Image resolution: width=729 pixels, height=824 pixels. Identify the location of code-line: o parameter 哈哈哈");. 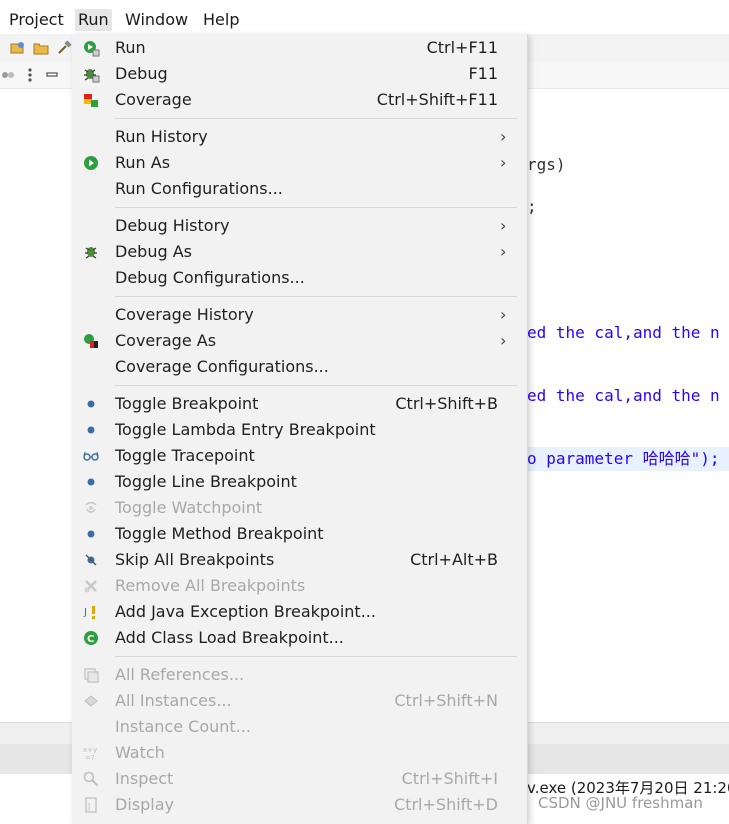
(623, 458).